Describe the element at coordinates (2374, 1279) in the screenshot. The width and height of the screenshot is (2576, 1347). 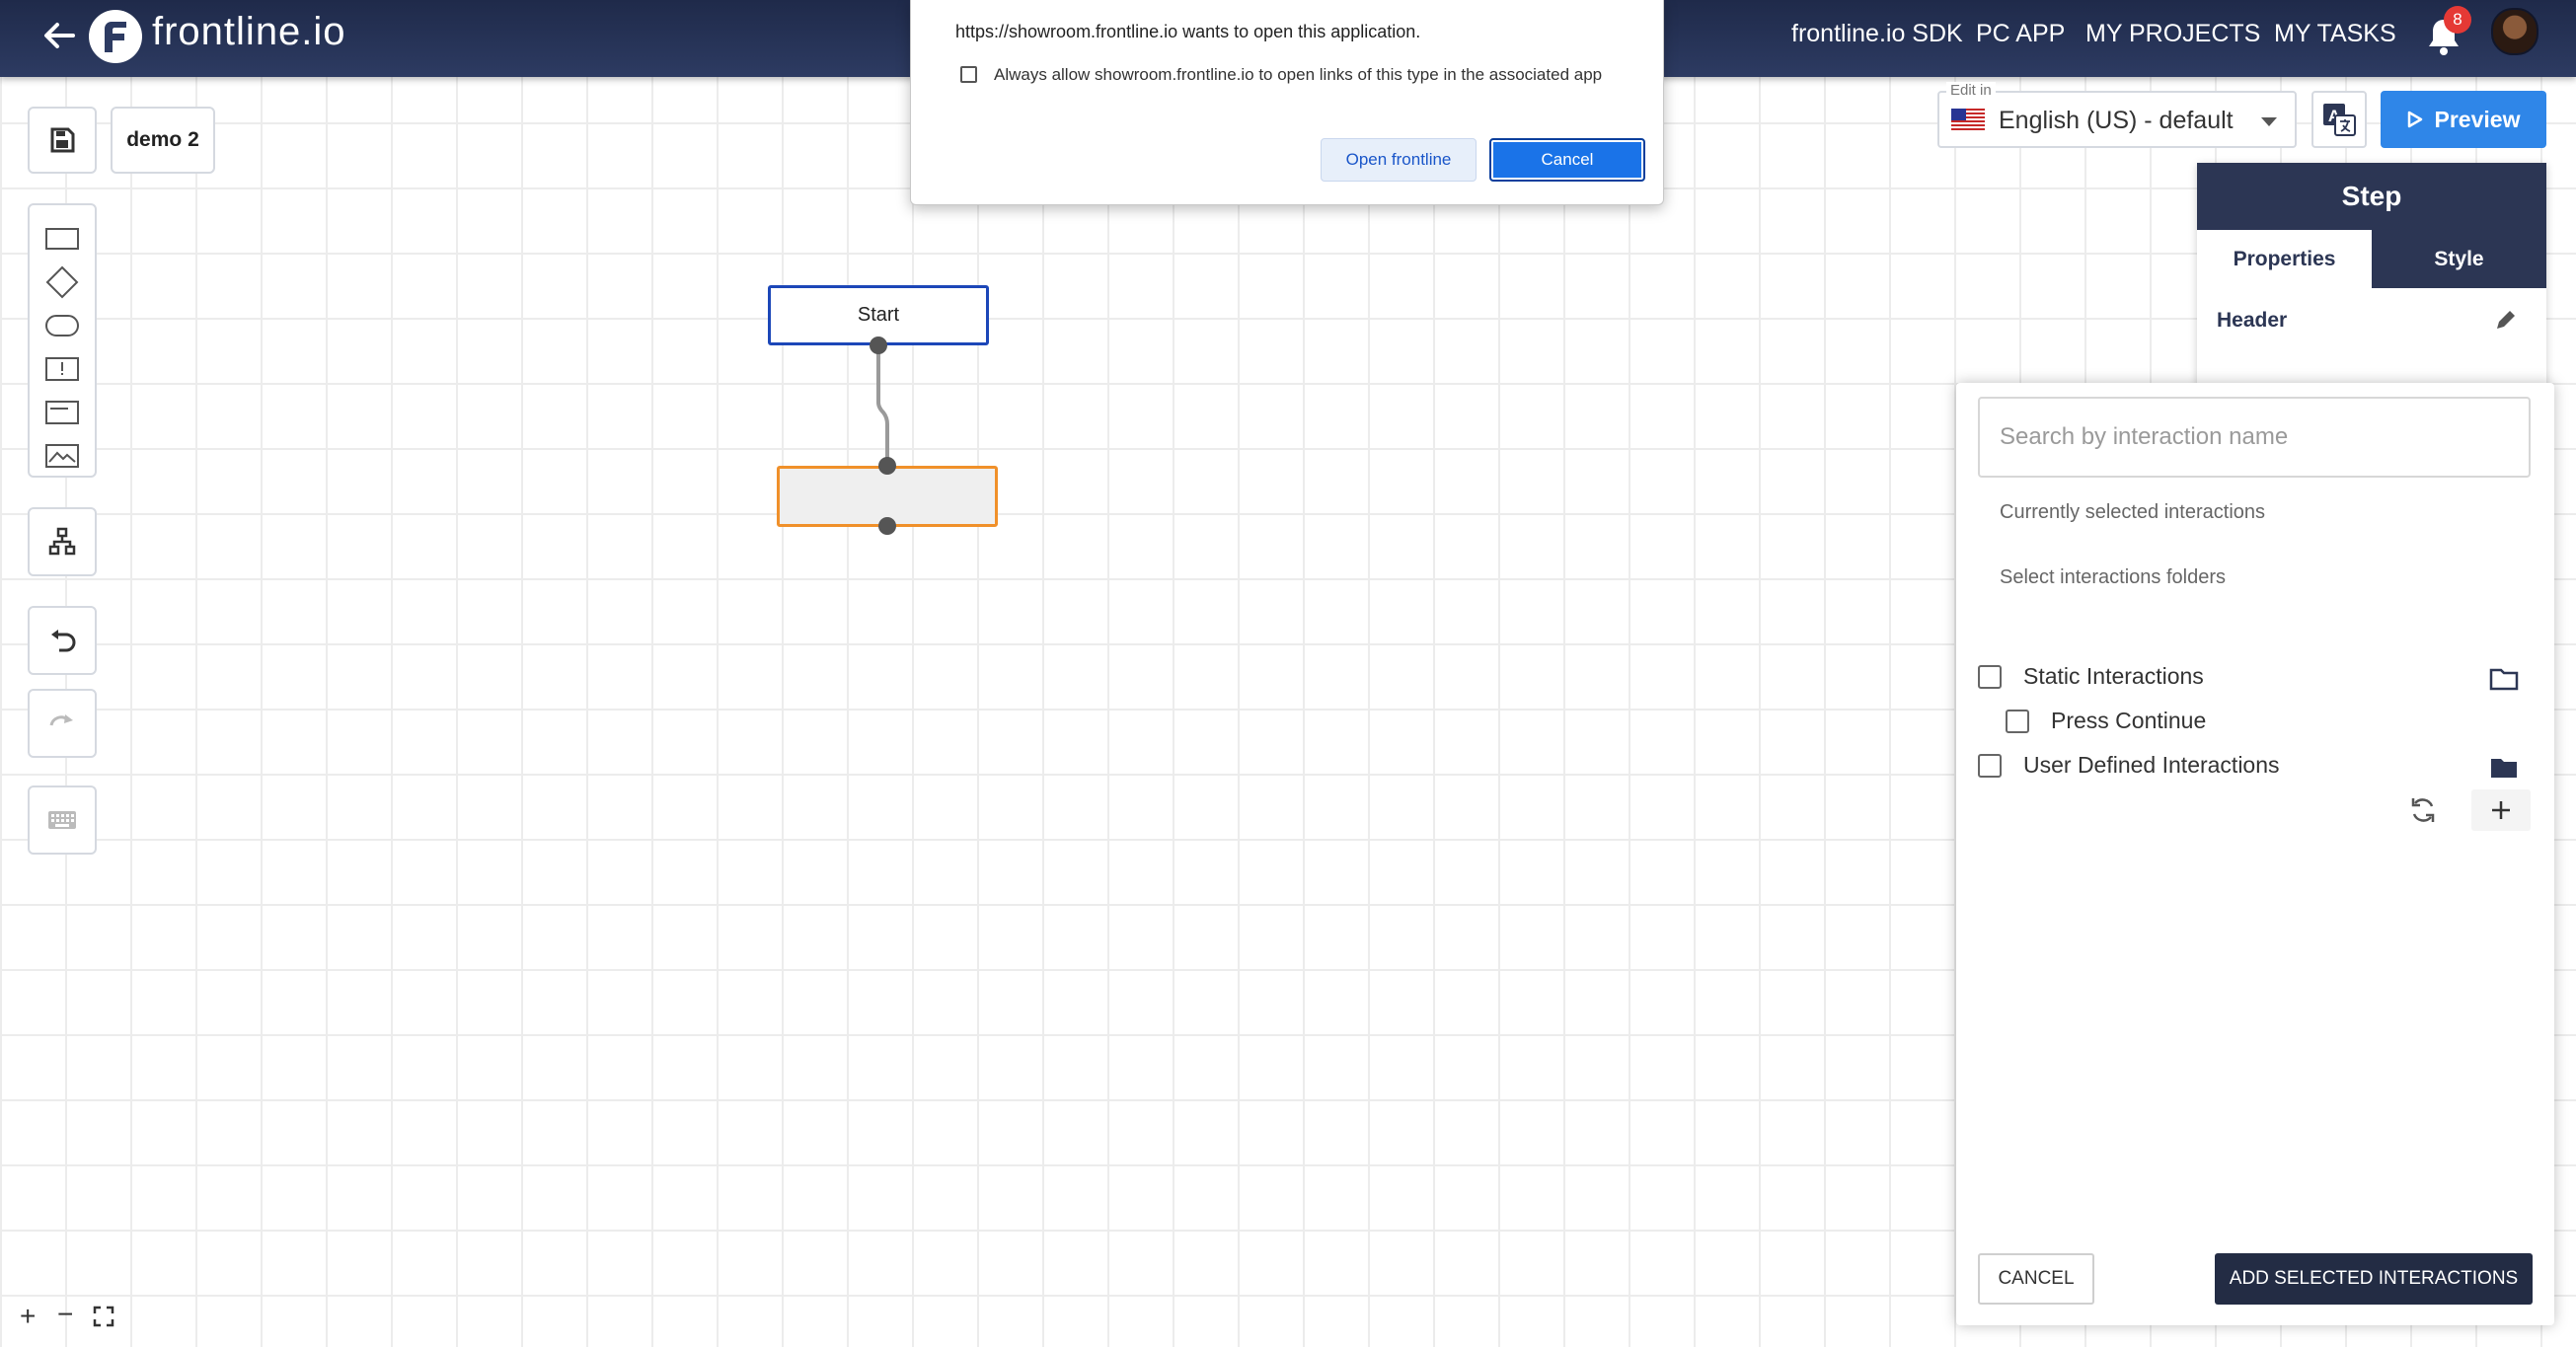
I see `add-selected-interactions-button: ADD SELECTED INTERACTIONS` at that location.